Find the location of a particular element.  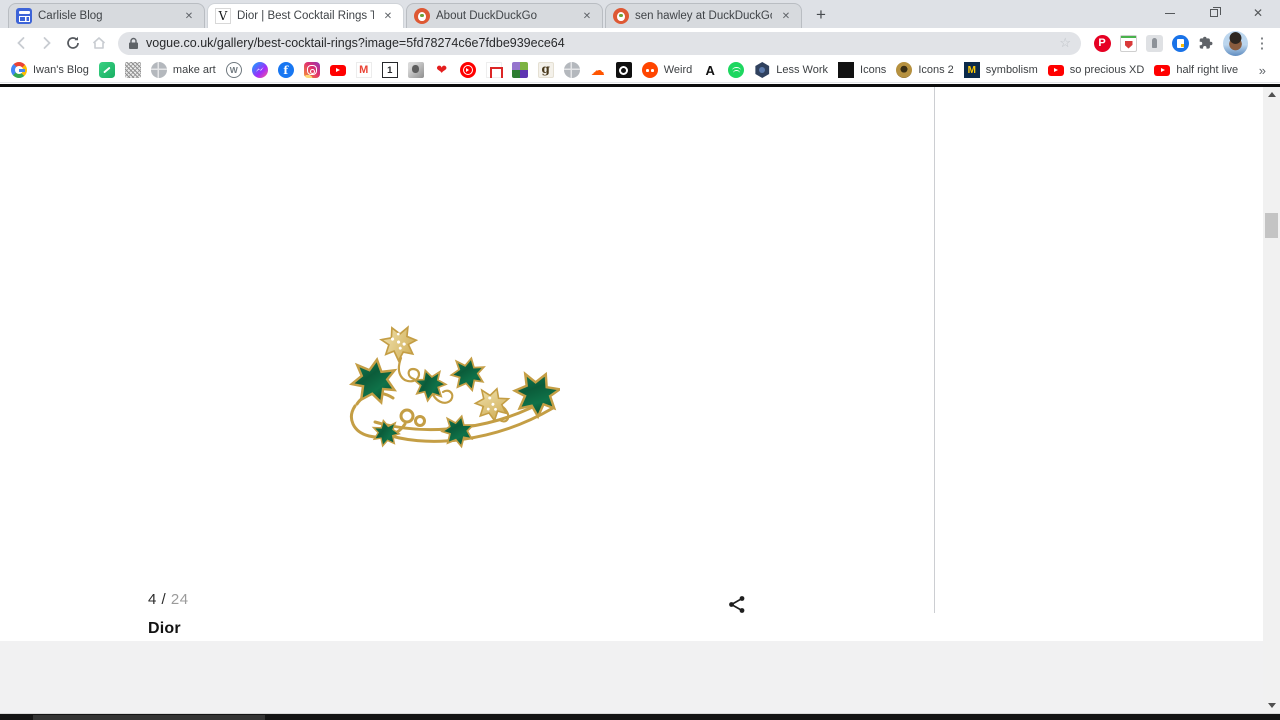

restore-icon is located at coordinates (1215, 11).